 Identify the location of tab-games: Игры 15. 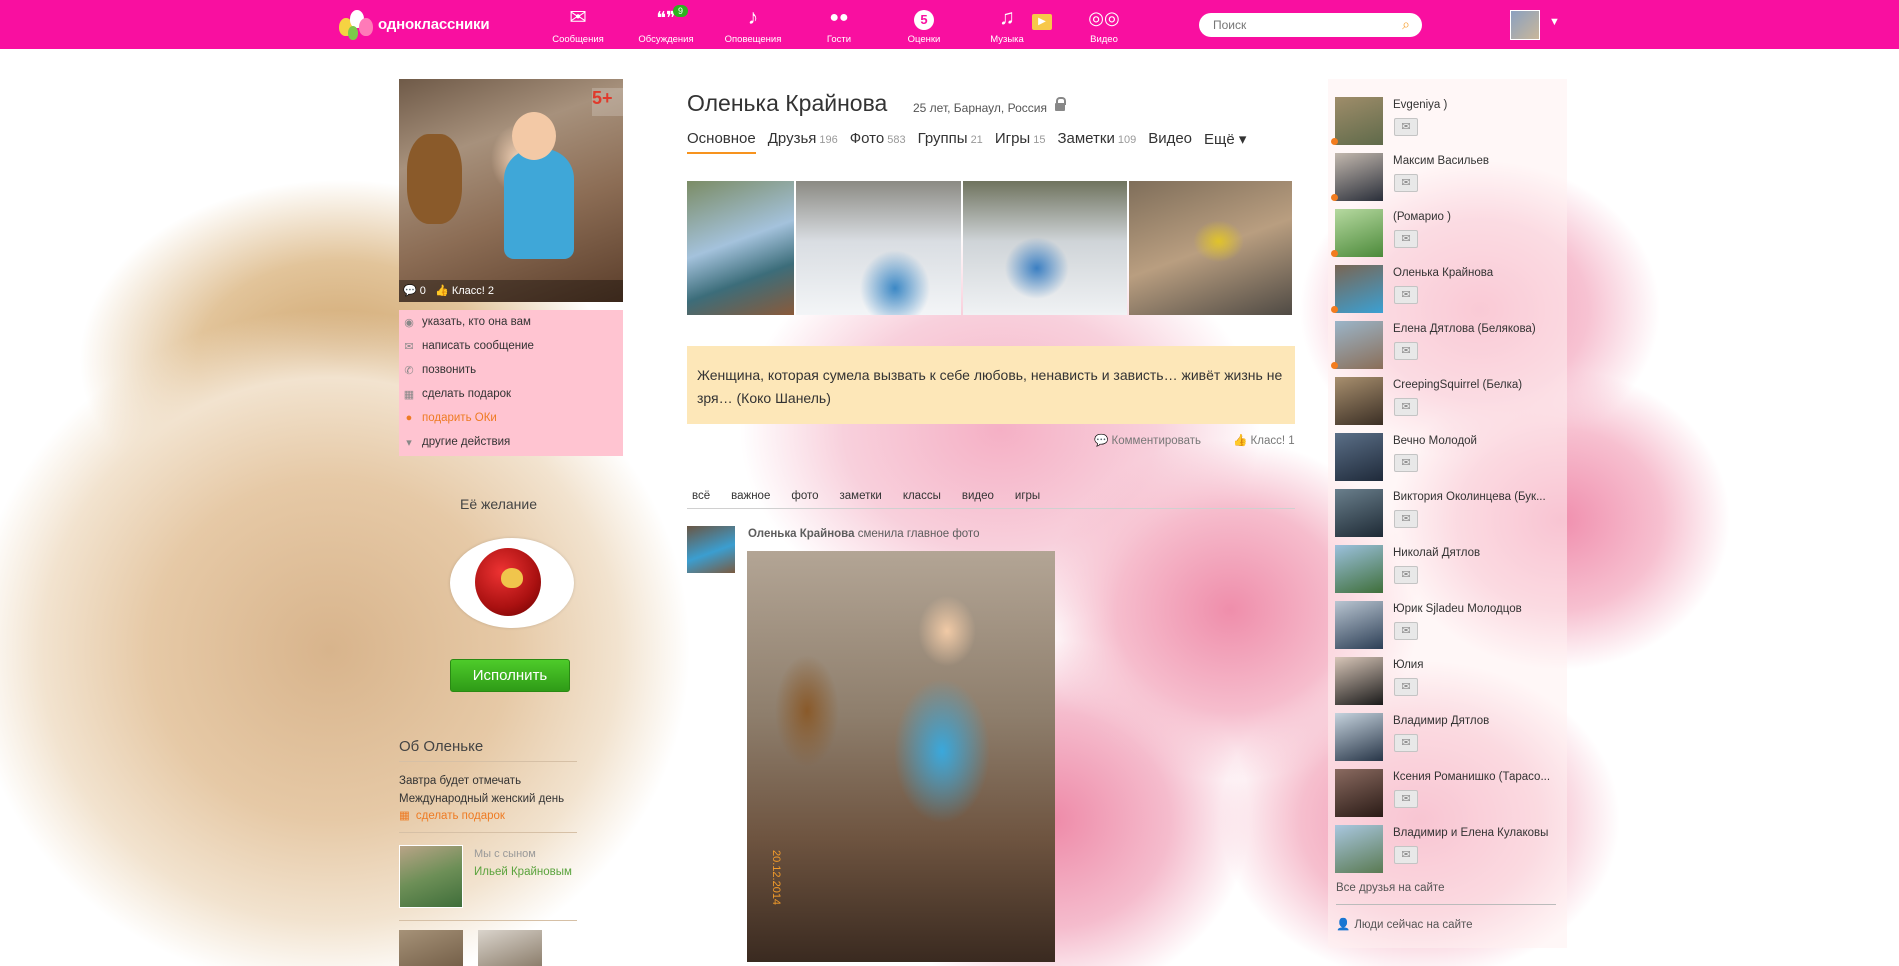
(1020, 142).